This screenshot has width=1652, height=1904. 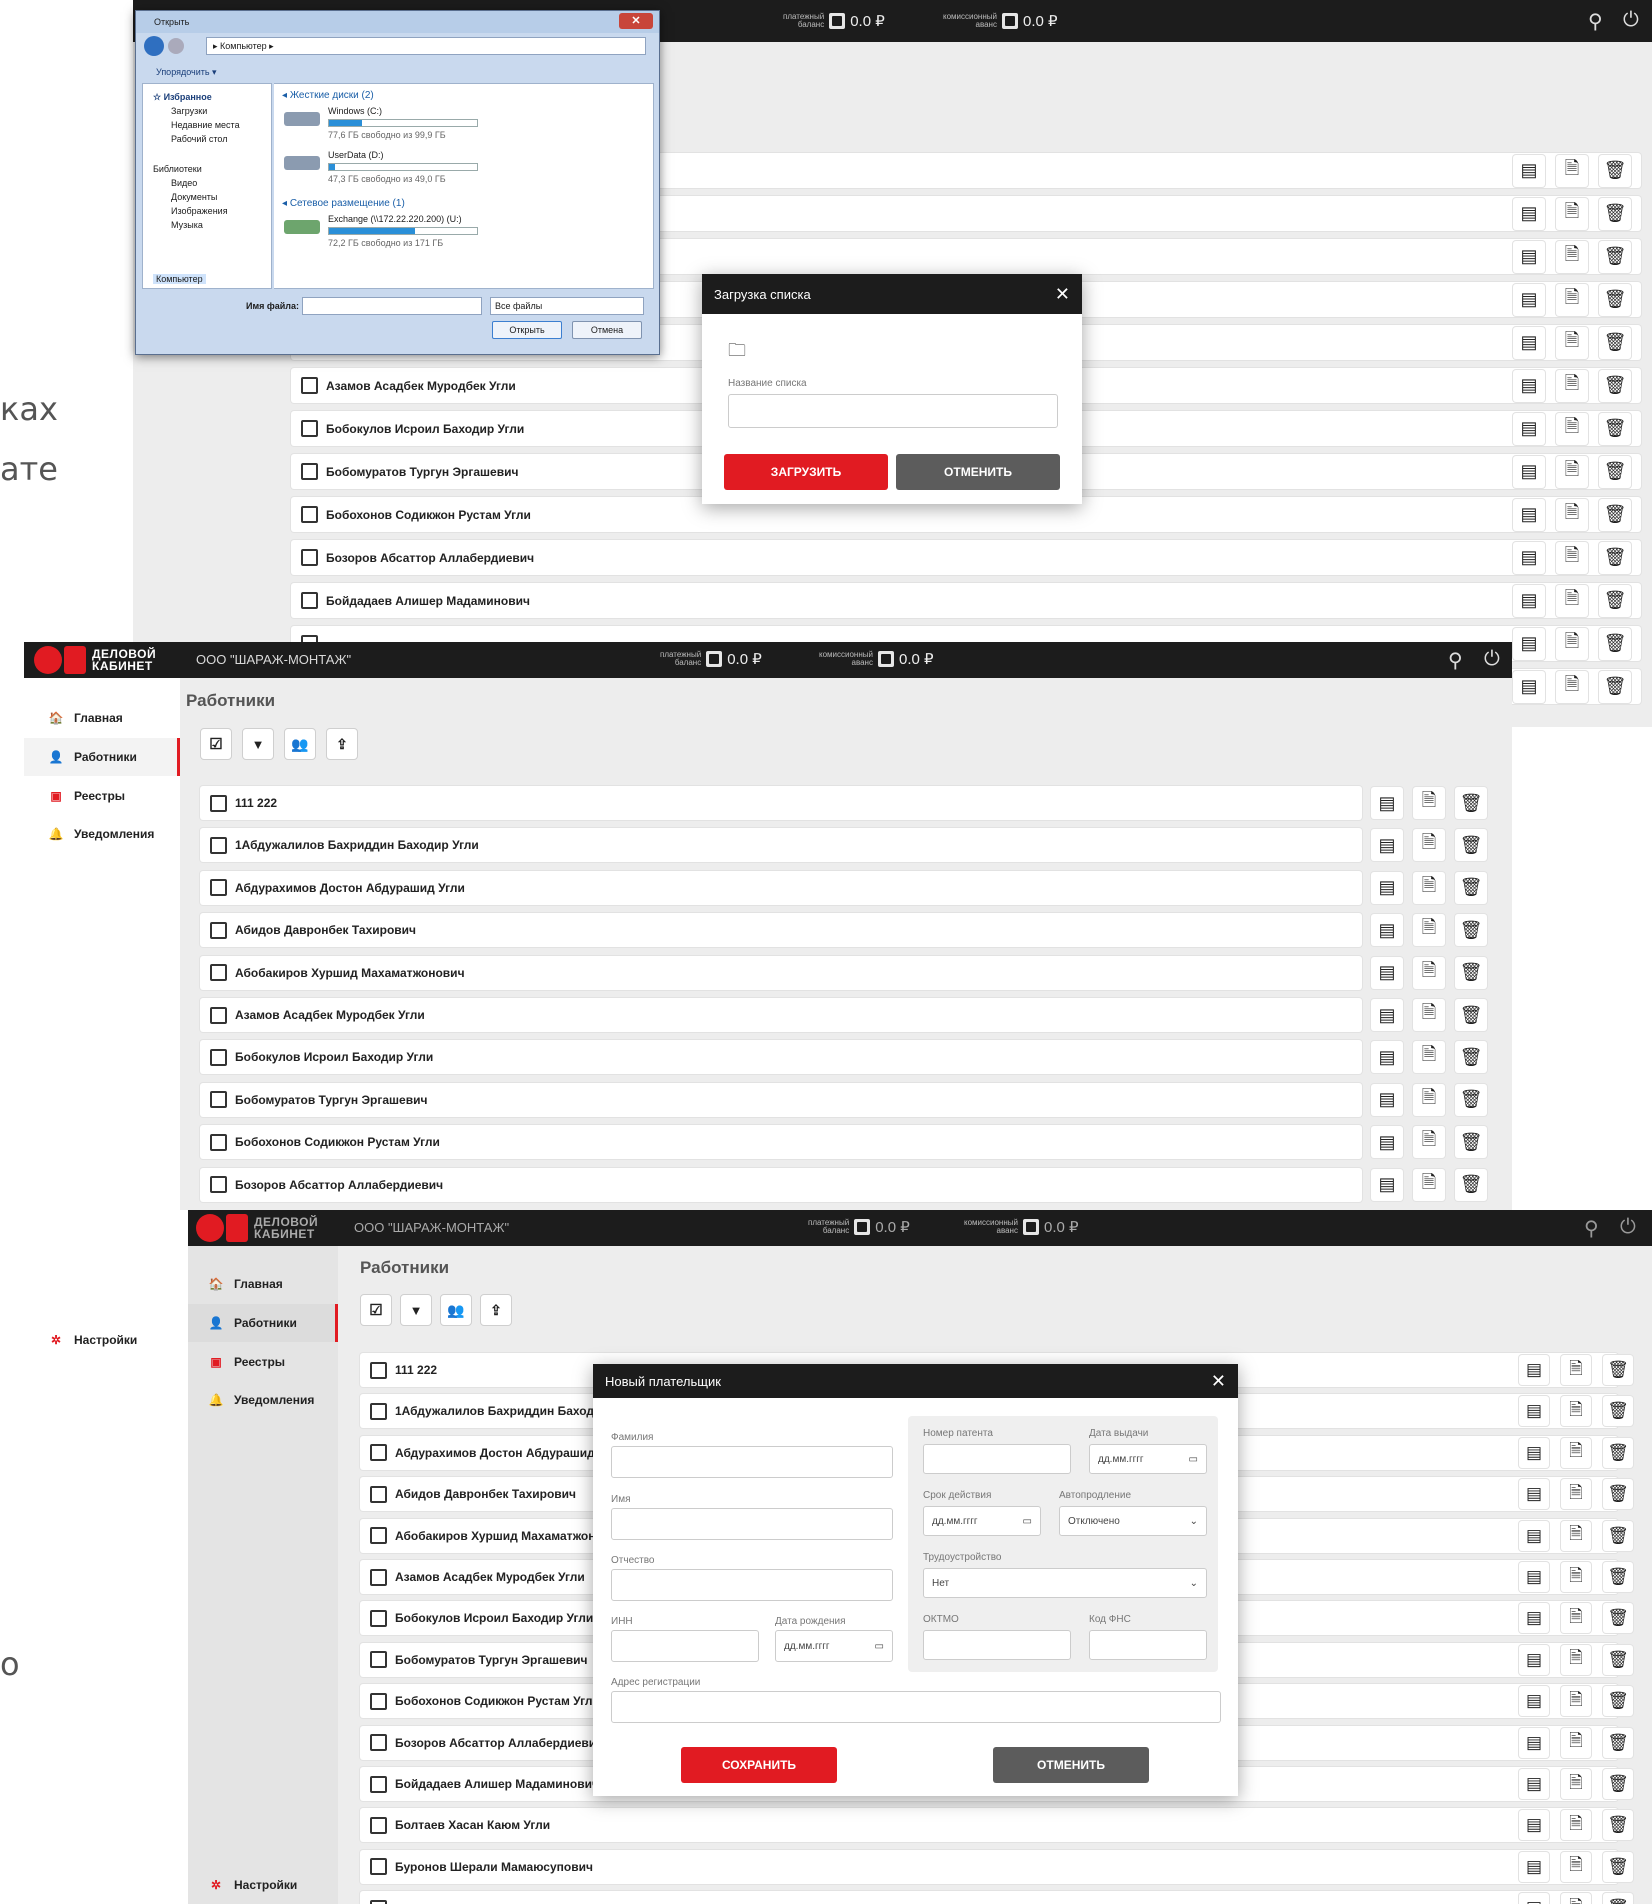 What do you see at coordinates (781, 845) in the screenshot?
I see `table-row: 1Абдужалилов Бахриддин Баходир Угли` at bounding box center [781, 845].